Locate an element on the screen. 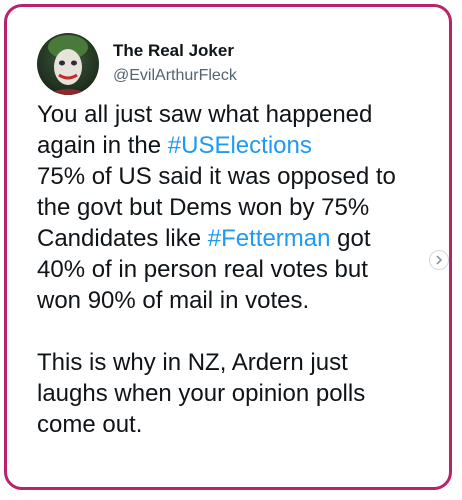 The height and width of the screenshot is (500, 462). tweet-line: laughs when your opinion polls is located at coordinates (242, 393).